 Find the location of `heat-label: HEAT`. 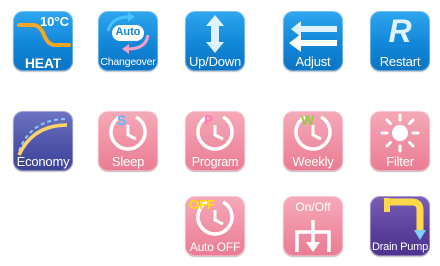

heat-label: HEAT is located at coordinates (43, 63).